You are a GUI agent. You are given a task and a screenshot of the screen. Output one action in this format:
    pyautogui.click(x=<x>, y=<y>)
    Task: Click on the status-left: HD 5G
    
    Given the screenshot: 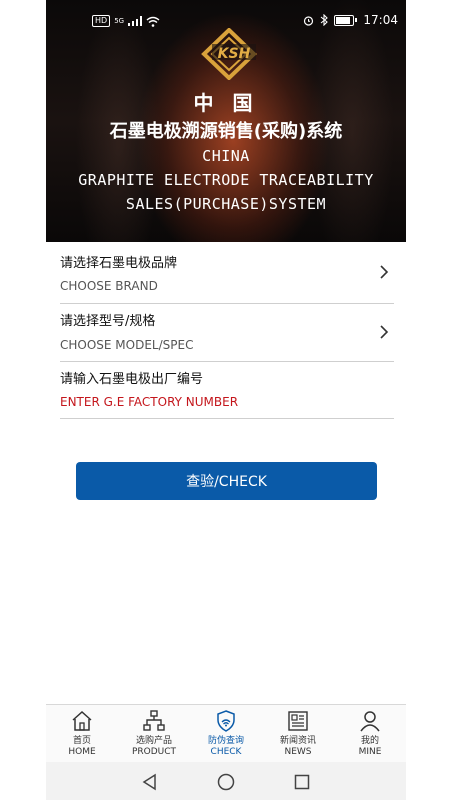 What is the action you would take?
    pyautogui.click(x=126, y=21)
    